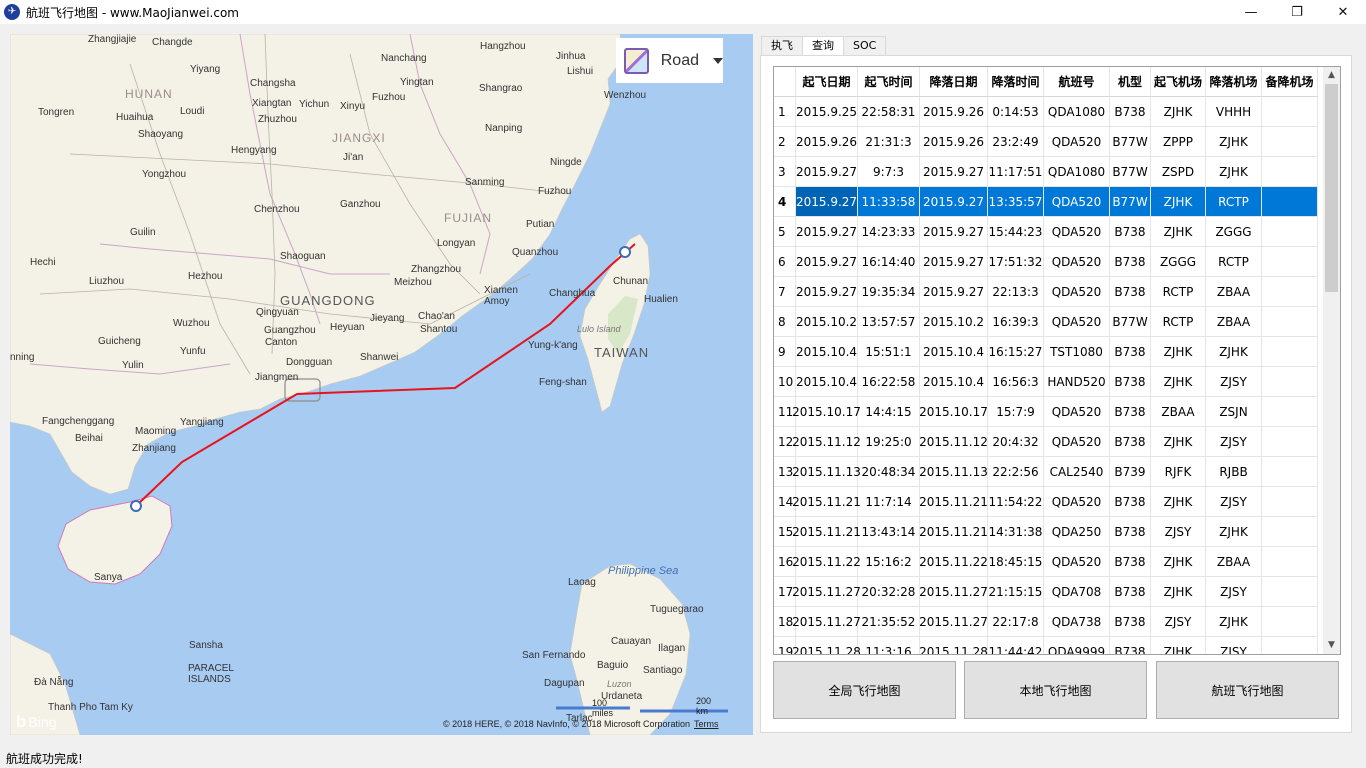  Describe the element at coordinates (1178, 262) in the screenshot. I see `table-cell: ZGGG` at that location.